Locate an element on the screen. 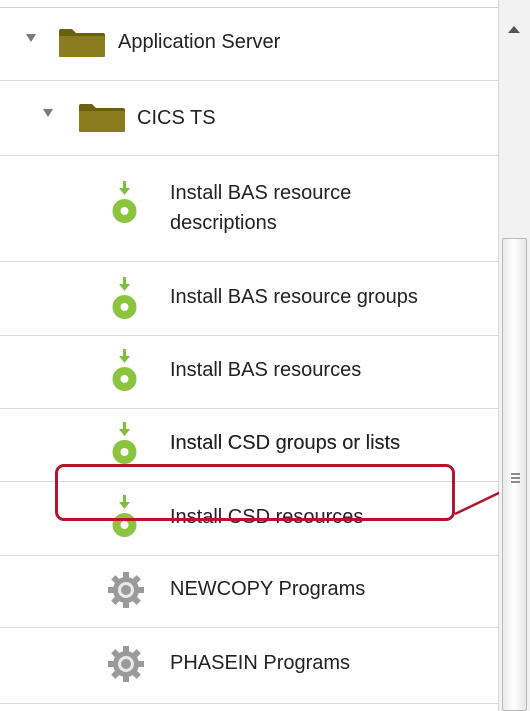 This screenshot has width=530, height=711. vertical-scrollbar is located at coordinates (514, 355).